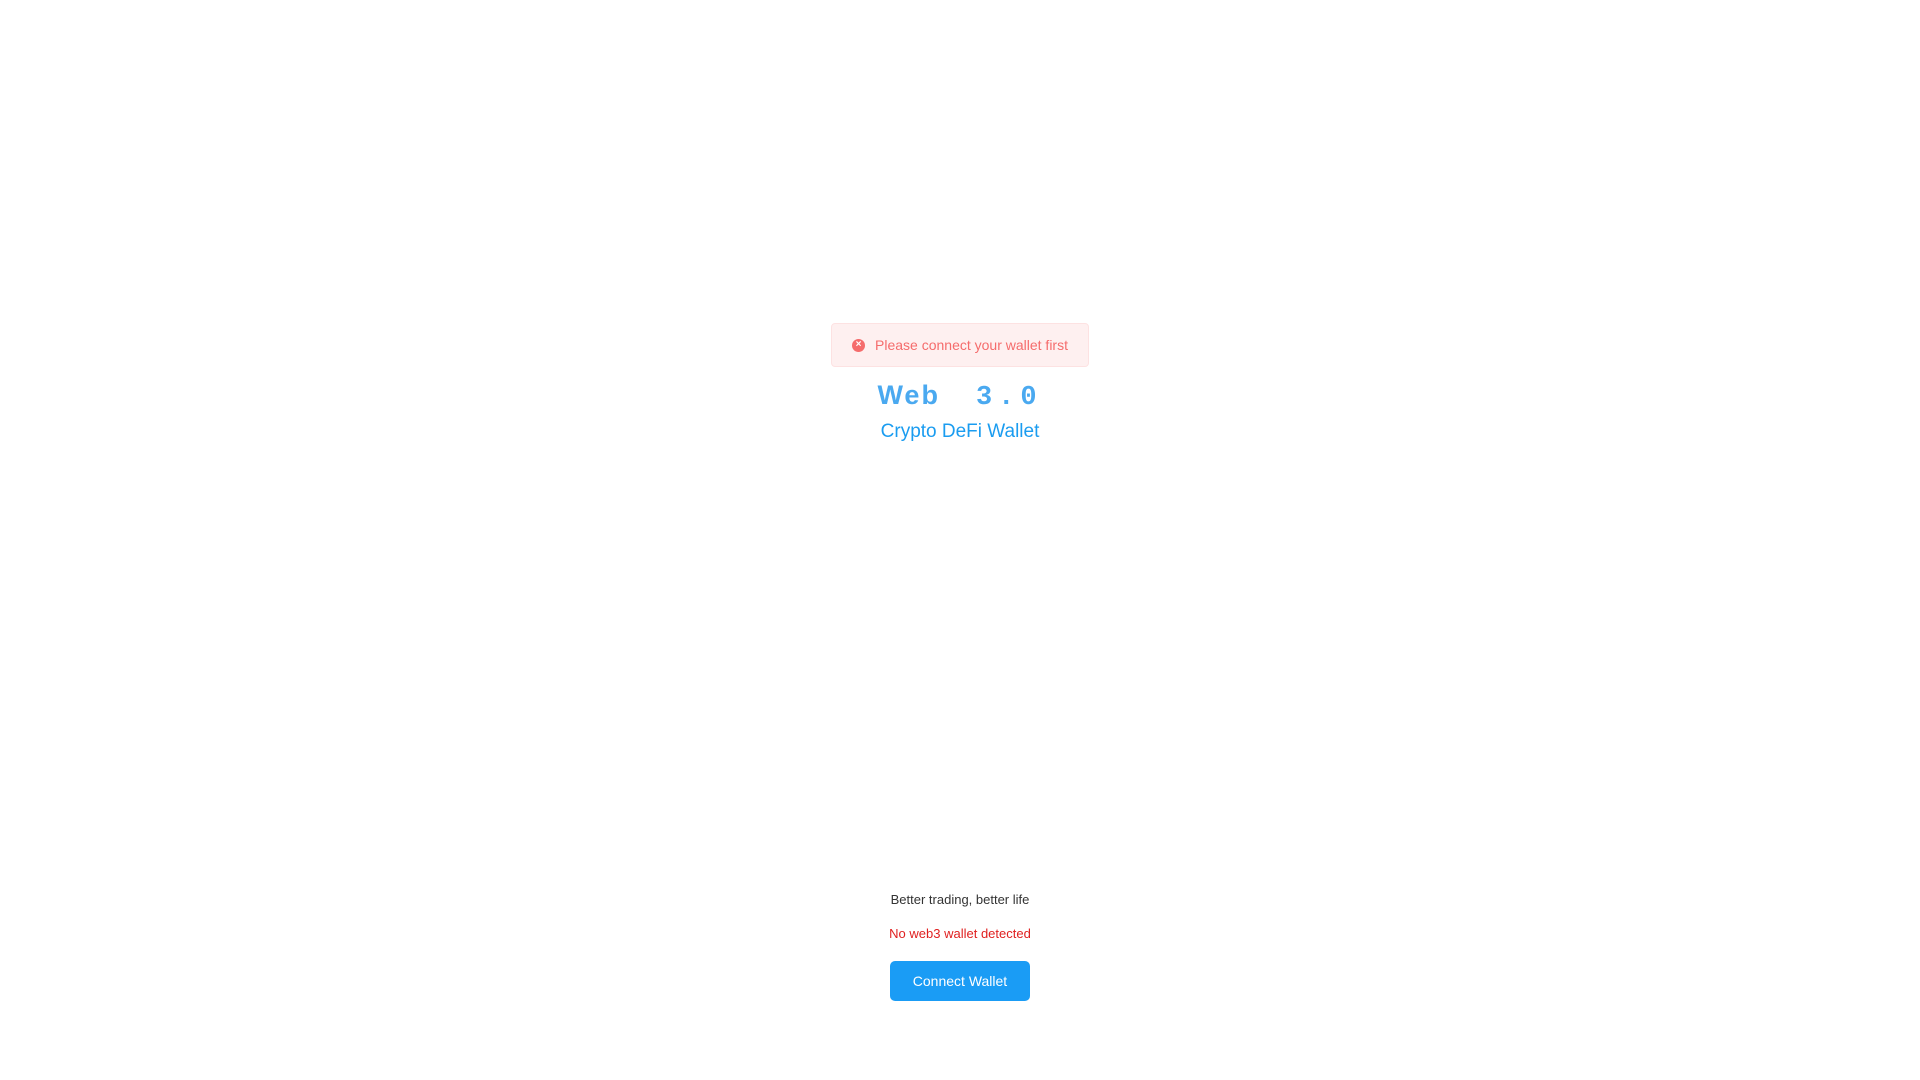  I want to click on error-circle-icon: ×, so click(859, 345).